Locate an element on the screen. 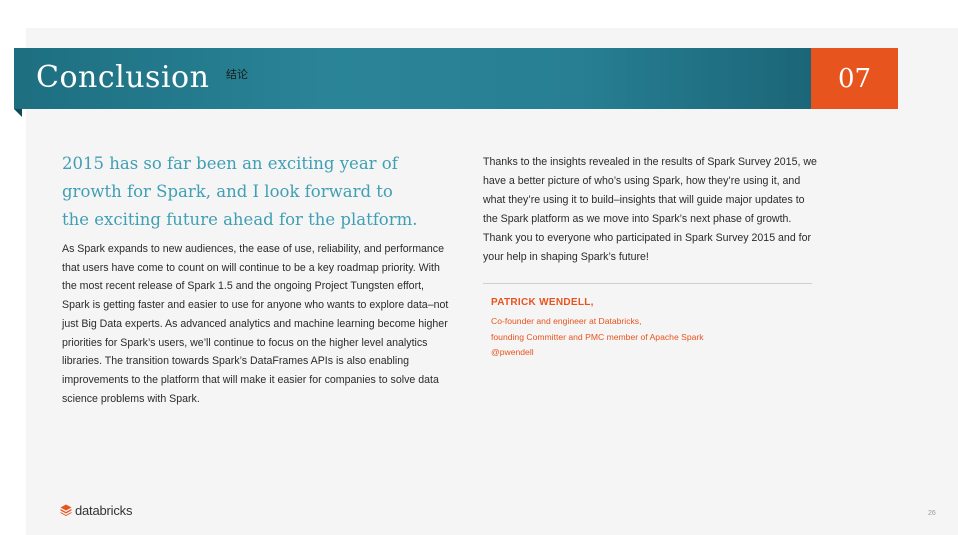 This screenshot has width=958, height=535. banner-fold is located at coordinates (18, 113).